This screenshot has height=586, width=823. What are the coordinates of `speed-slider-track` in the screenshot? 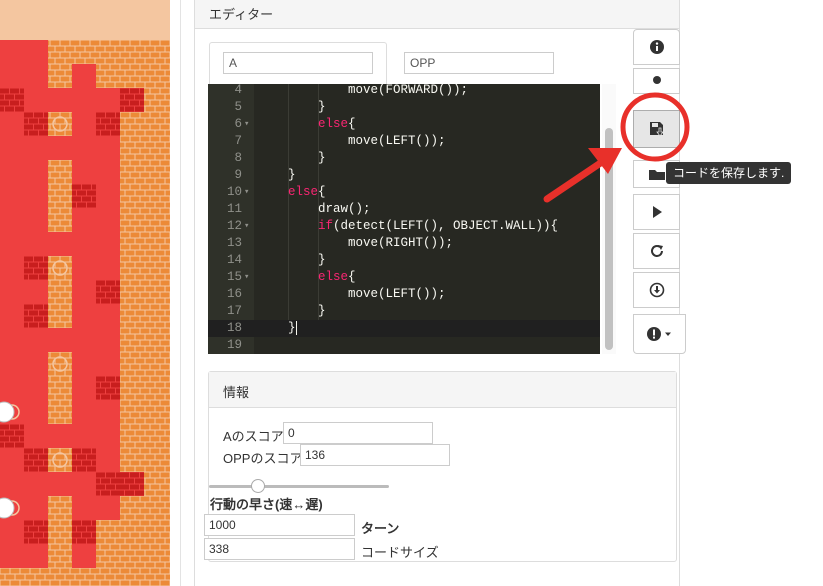 It's located at (299, 486).